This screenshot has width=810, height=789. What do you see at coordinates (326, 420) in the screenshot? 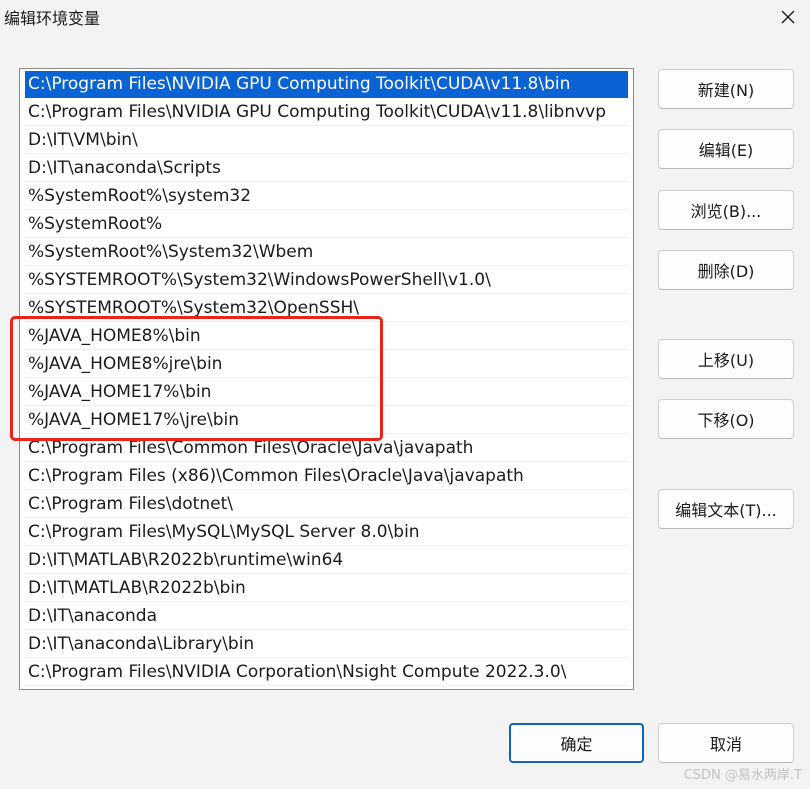
I see `path-list-item: %JAVA_HOME17%\jre\bin` at bounding box center [326, 420].